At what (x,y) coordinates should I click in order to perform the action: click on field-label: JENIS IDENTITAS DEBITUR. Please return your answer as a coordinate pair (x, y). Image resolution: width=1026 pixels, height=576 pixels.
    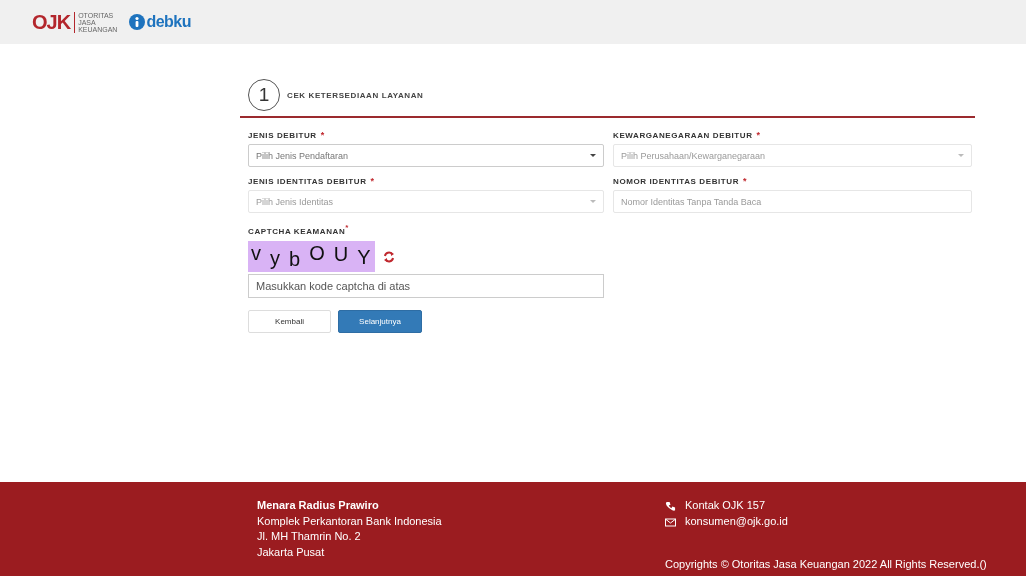
    Looking at the image, I should click on (307, 181).